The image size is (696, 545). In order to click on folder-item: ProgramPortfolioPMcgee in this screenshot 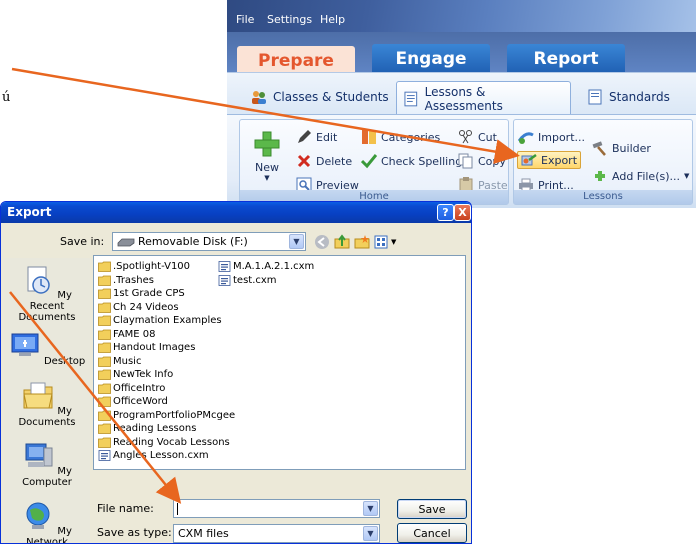, I will do `click(166, 415)`.